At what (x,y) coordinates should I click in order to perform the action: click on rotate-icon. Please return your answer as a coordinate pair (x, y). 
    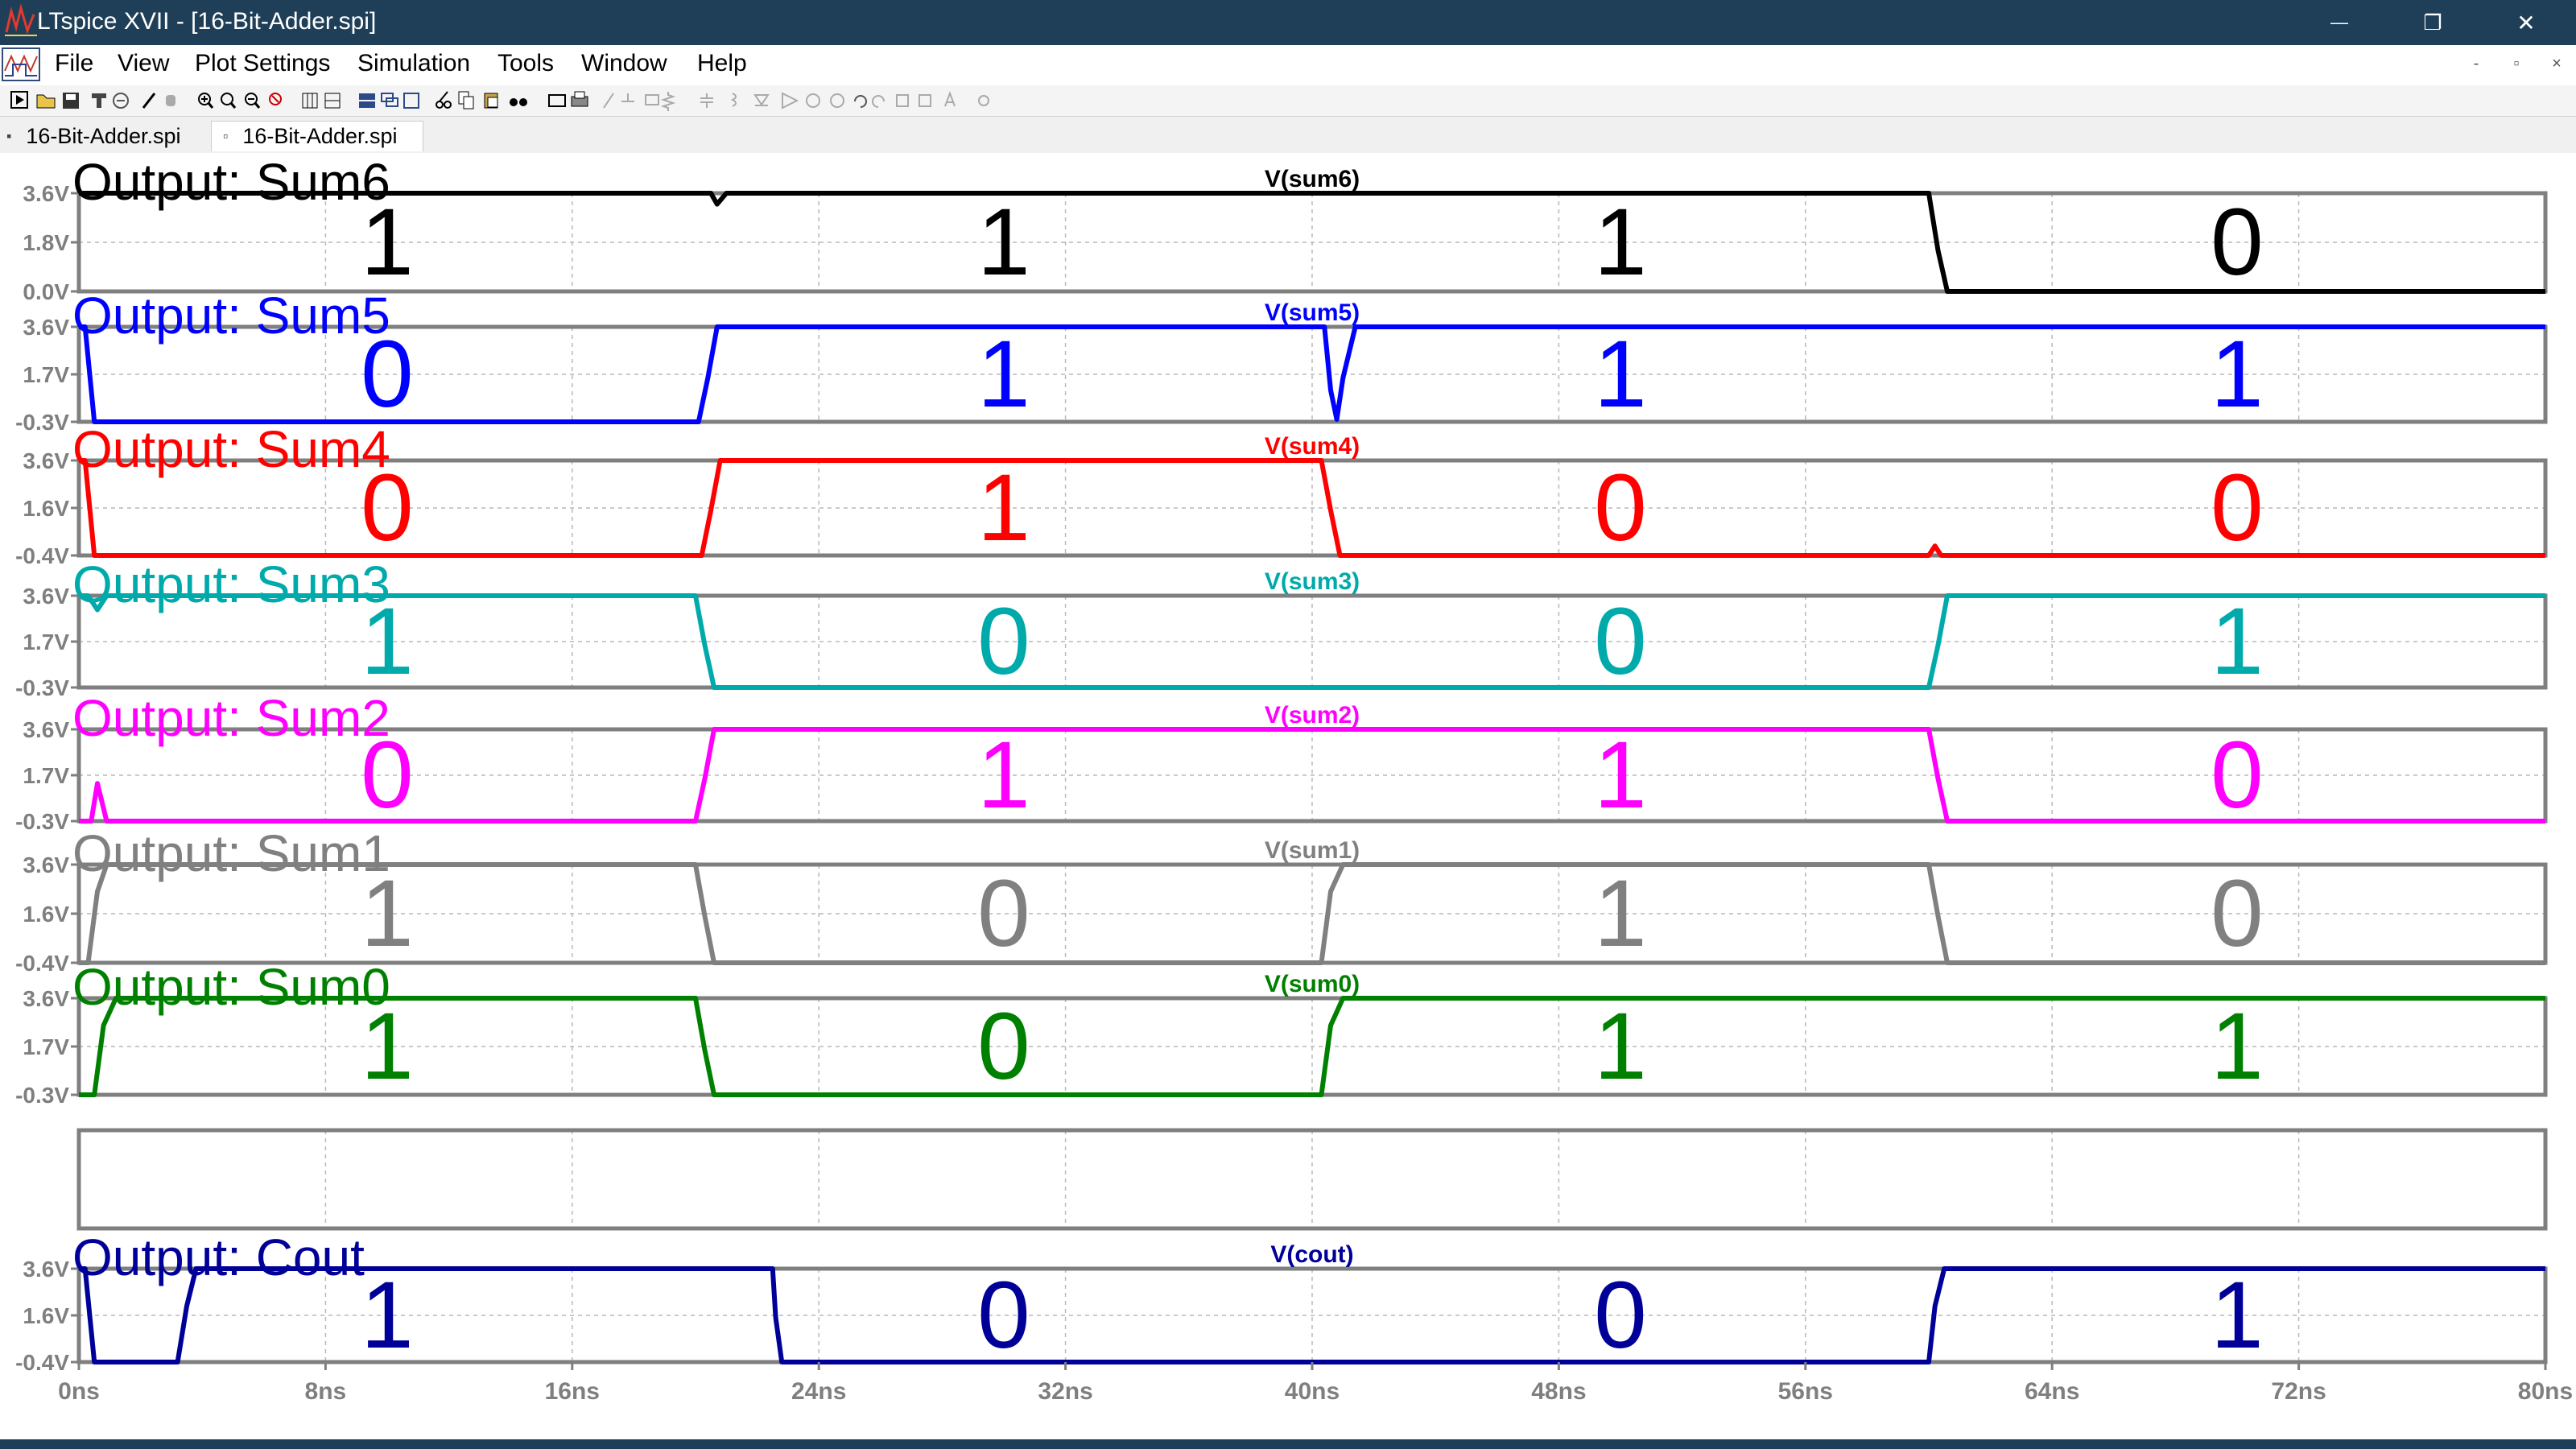
    Looking at the image, I should click on (902, 100).